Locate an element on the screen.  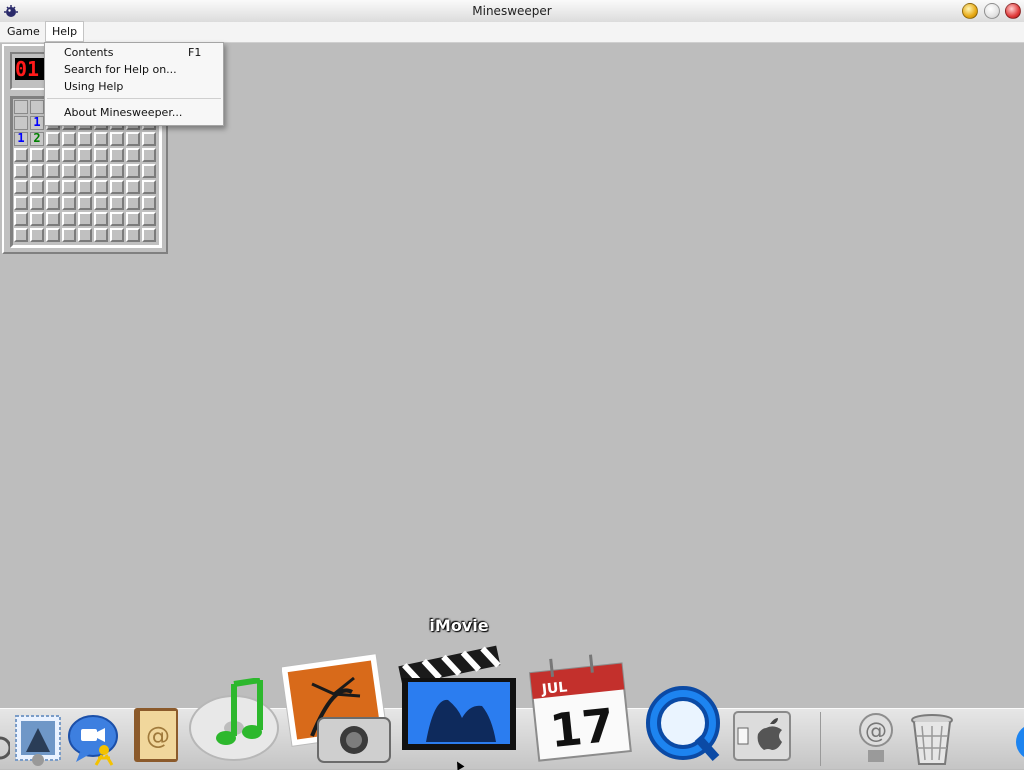
mine-number: 2 is located at coordinates (37, 138).